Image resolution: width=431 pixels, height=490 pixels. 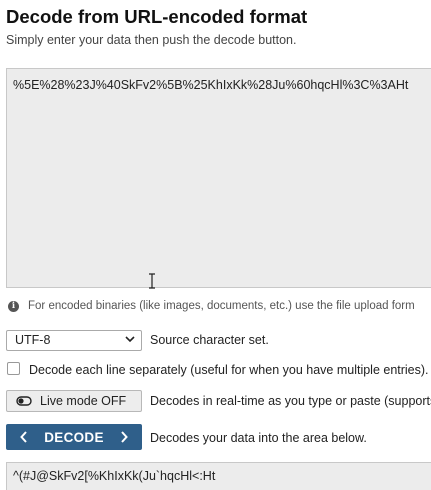 I want to click on page-title: Decode from URL-encoded format, so click(x=157, y=16).